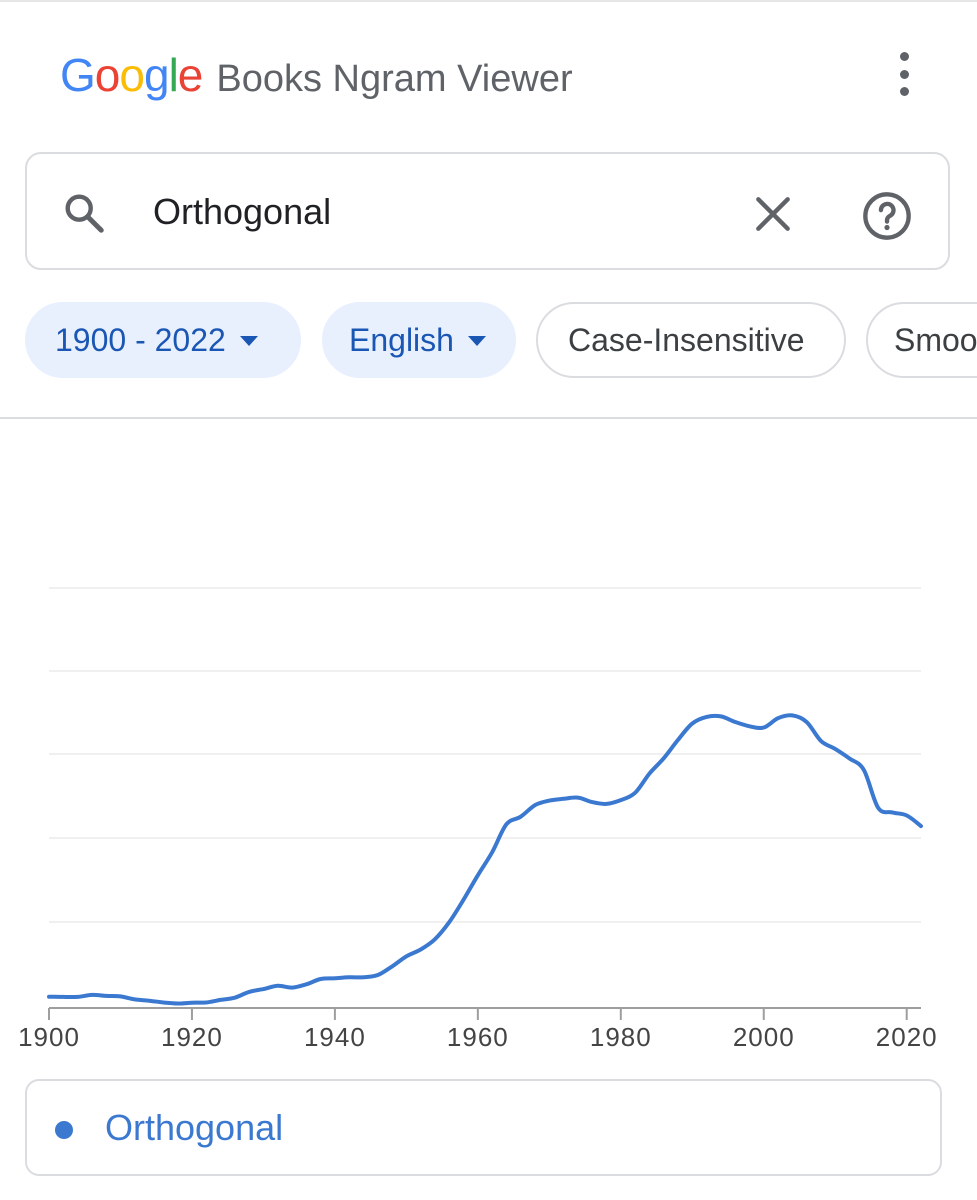  What do you see at coordinates (49, 1037) in the screenshot?
I see `x-tick-label: 1900` at bounding box center [49, 1037].